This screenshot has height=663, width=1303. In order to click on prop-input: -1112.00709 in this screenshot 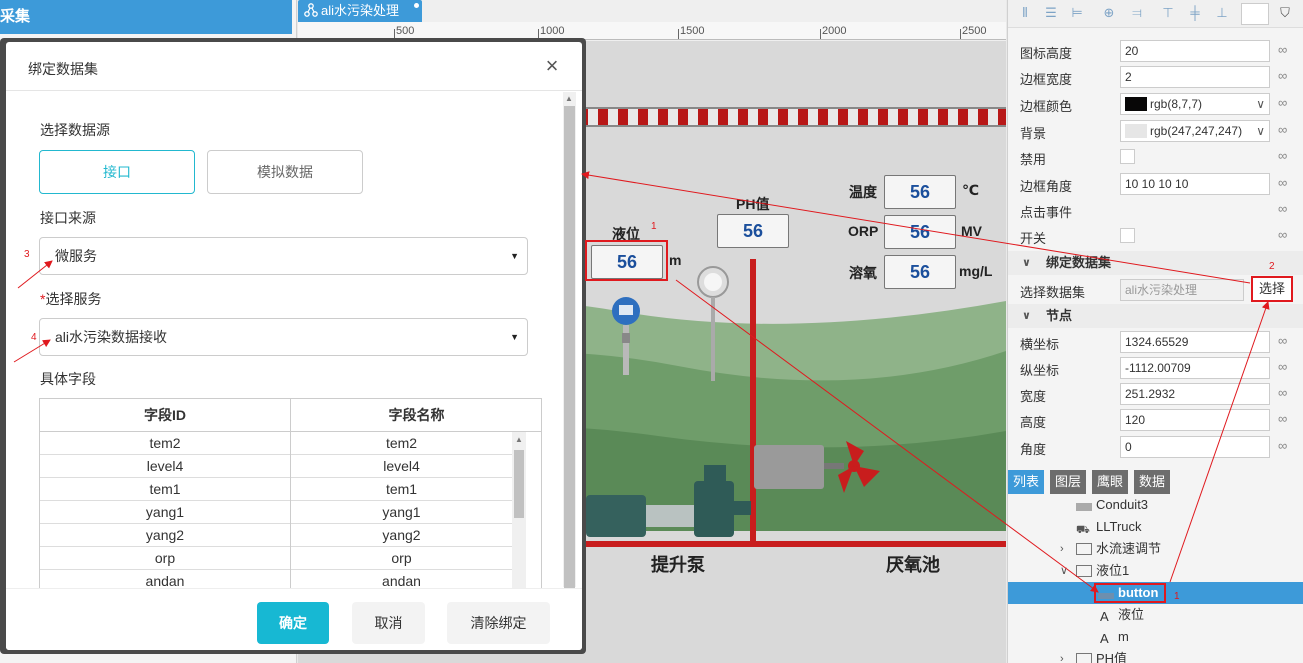, I will do `click(1195, 368)`.